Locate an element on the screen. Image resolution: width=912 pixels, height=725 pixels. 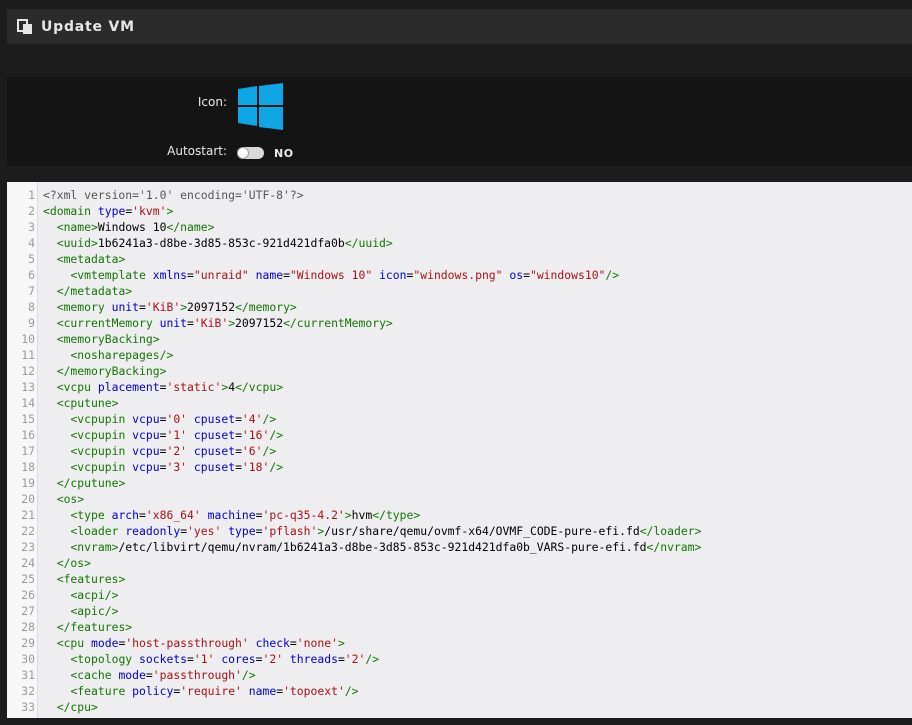
code-line: 19 </cputune> is located at coordinates (459, 483).